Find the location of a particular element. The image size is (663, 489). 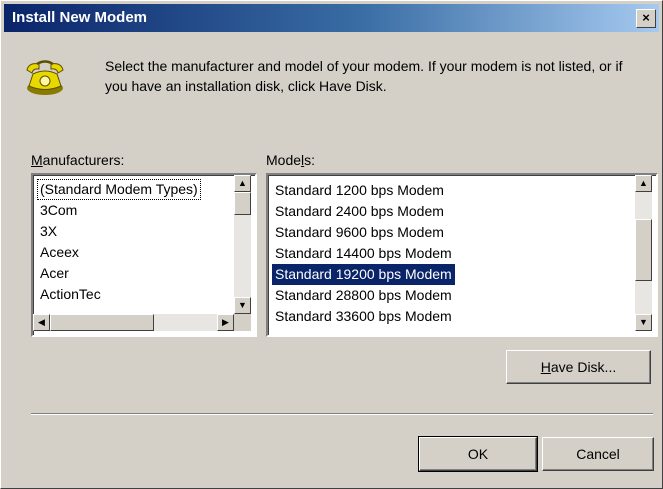

manufacturer-item: 3Com is located at coordinates (58, 210).